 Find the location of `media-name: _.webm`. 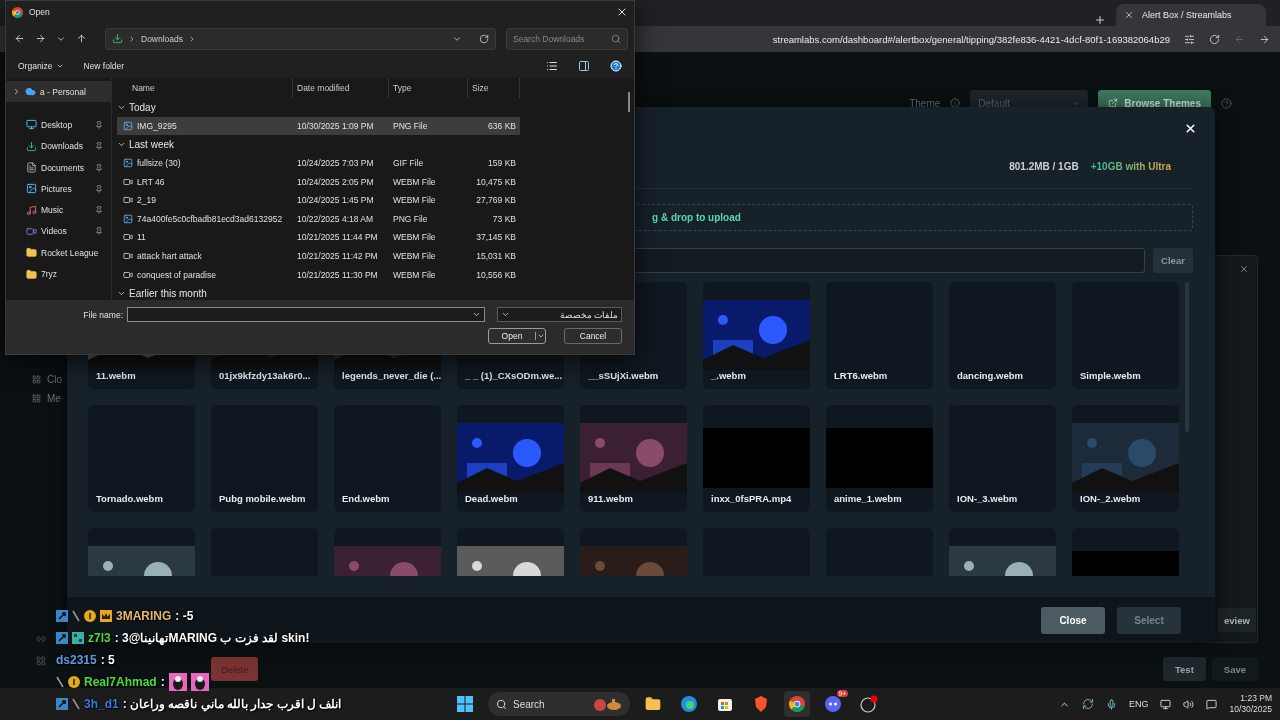

media-name: _.webm is located at coordinates (728, 375).